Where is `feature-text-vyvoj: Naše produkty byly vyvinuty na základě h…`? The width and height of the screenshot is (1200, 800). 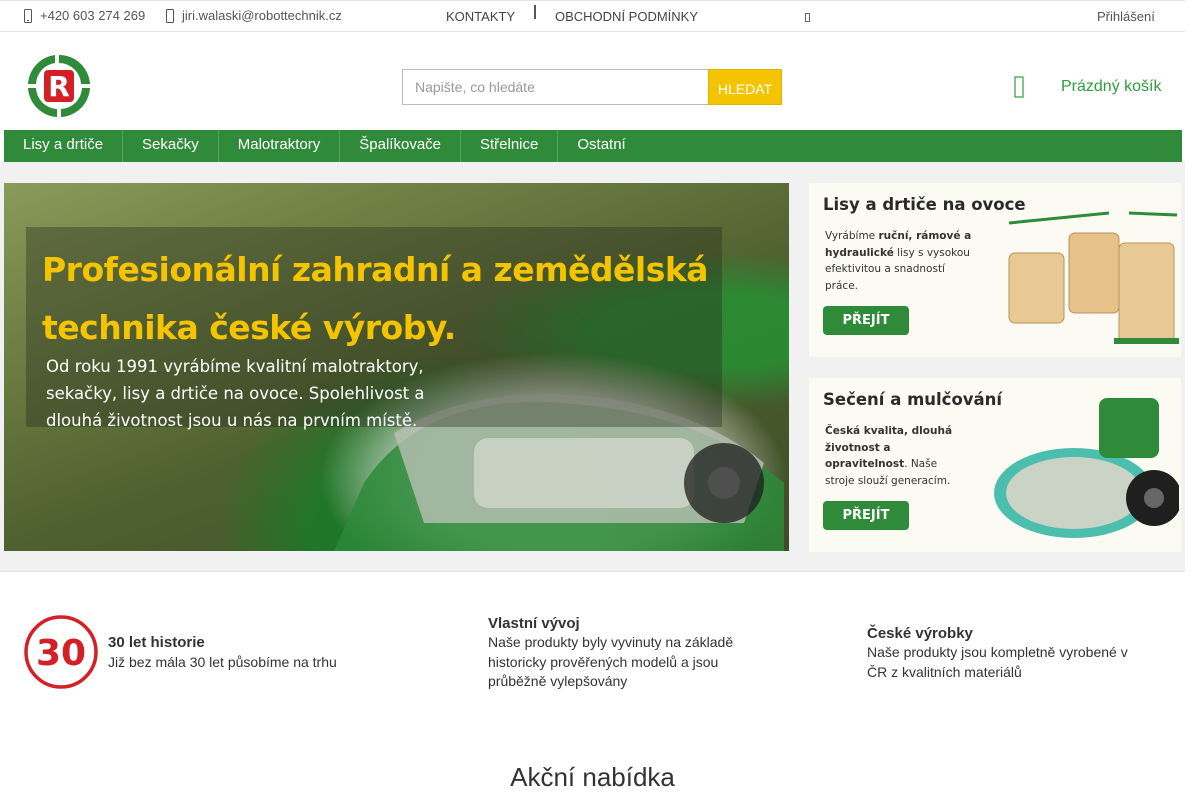
feature-text-vyvoj: Naše produkty byly vyvinuty na základě h… is located at coordinates (611, 661).